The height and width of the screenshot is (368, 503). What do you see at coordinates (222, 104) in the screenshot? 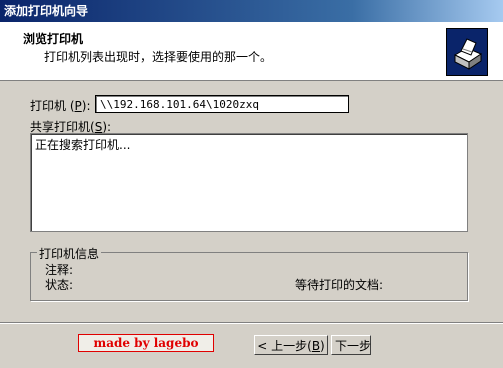
I see `printer-path-input: \\192.168.101.64\1020zxq` at bounding box center [222, 104].